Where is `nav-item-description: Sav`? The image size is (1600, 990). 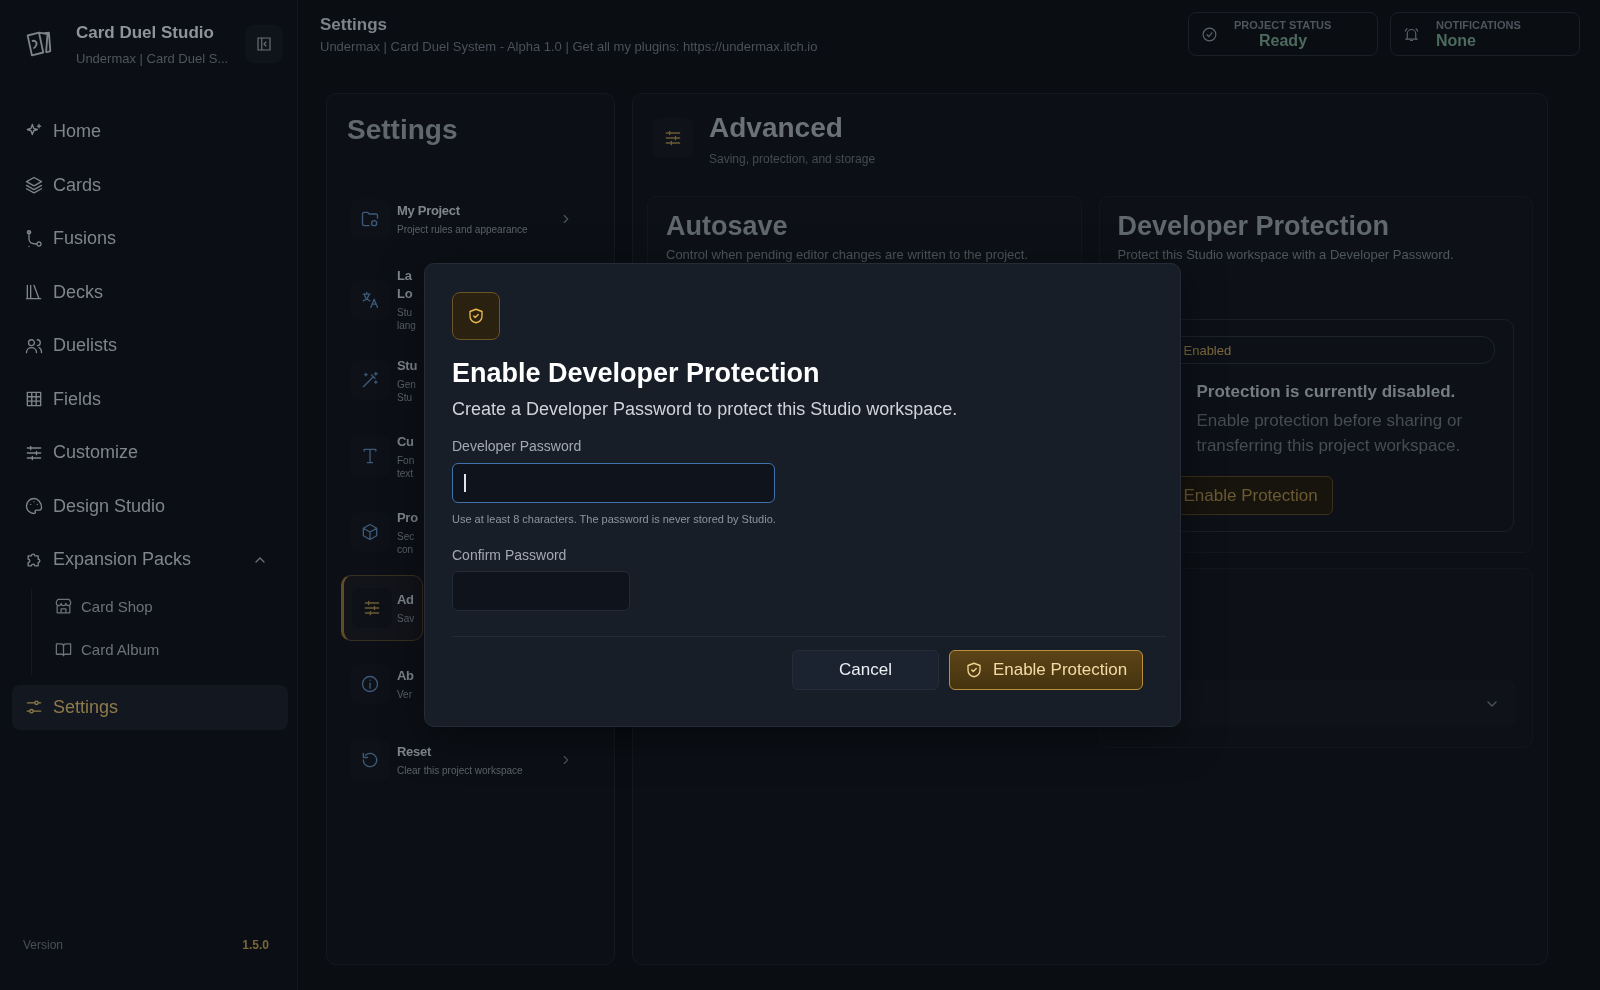
nav-item-description: Sav is located at coordinates (406, 618).